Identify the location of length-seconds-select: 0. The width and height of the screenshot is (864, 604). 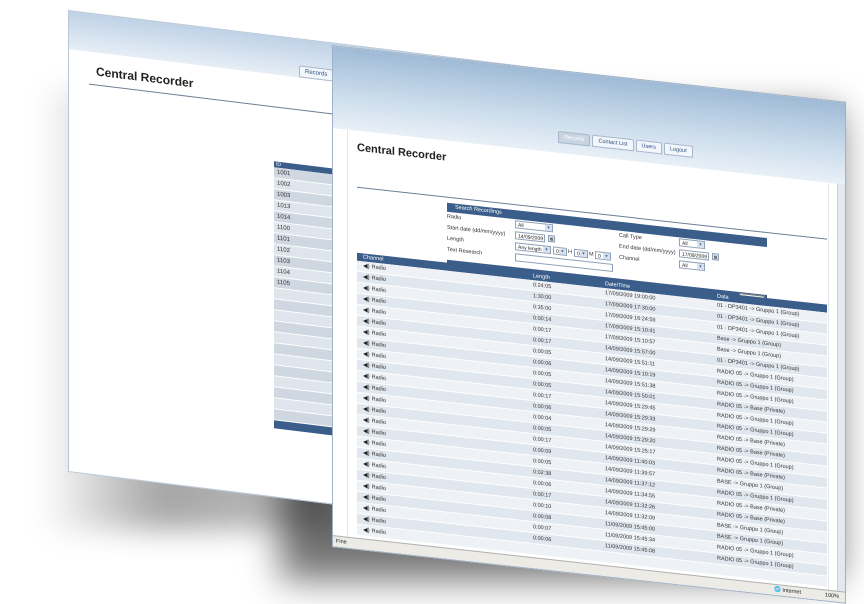
(603, 256).